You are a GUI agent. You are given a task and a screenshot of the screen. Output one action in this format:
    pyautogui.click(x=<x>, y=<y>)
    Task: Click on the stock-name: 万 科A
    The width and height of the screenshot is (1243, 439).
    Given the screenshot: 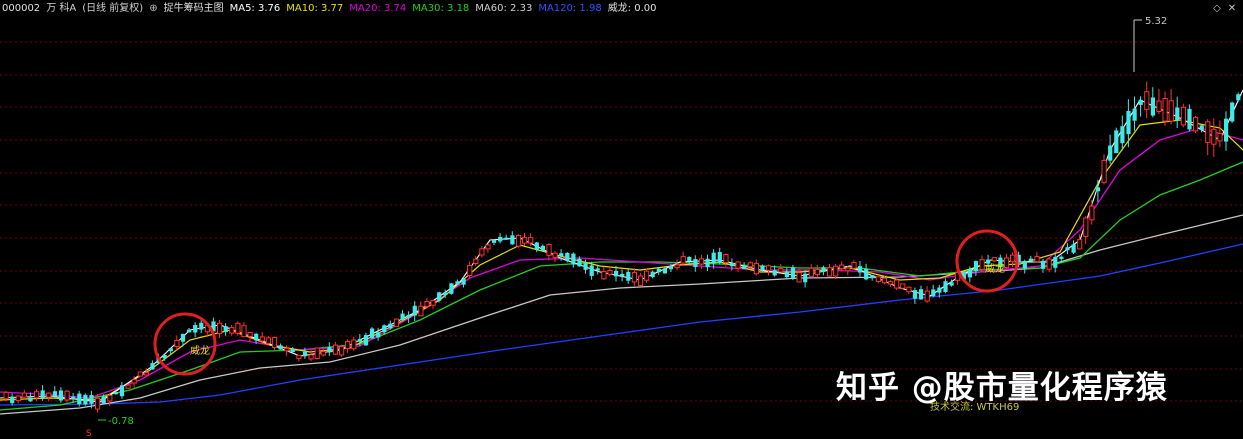 What is the action you would take?
    pyautogui.click(x=61, y=9)
    